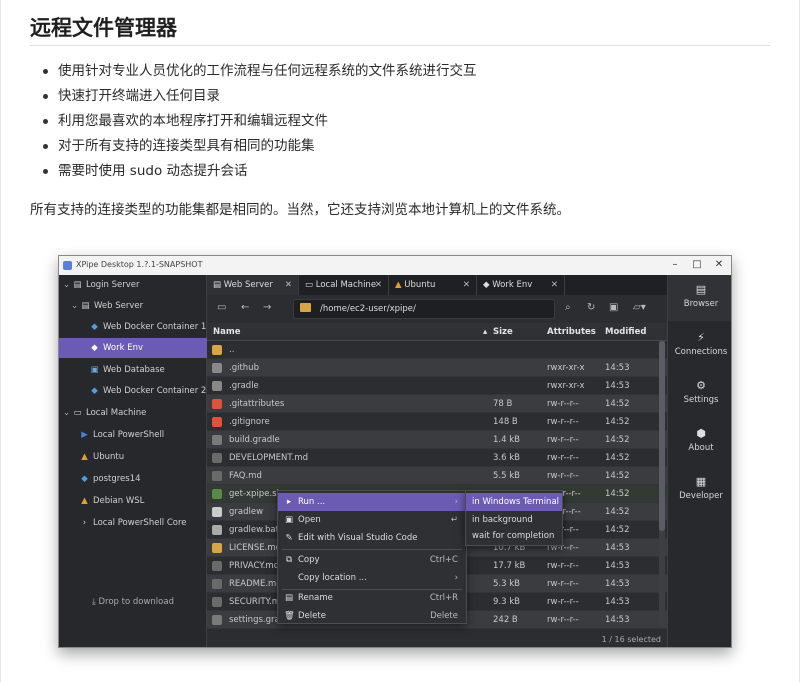 The image size is (800, 682). What do you see at coordinates (437, 476) in the screenshot?
I see `table-row: FAQ.md 5.5 kB rw-r--r-- 14:52` at bounding box center [437, 476].